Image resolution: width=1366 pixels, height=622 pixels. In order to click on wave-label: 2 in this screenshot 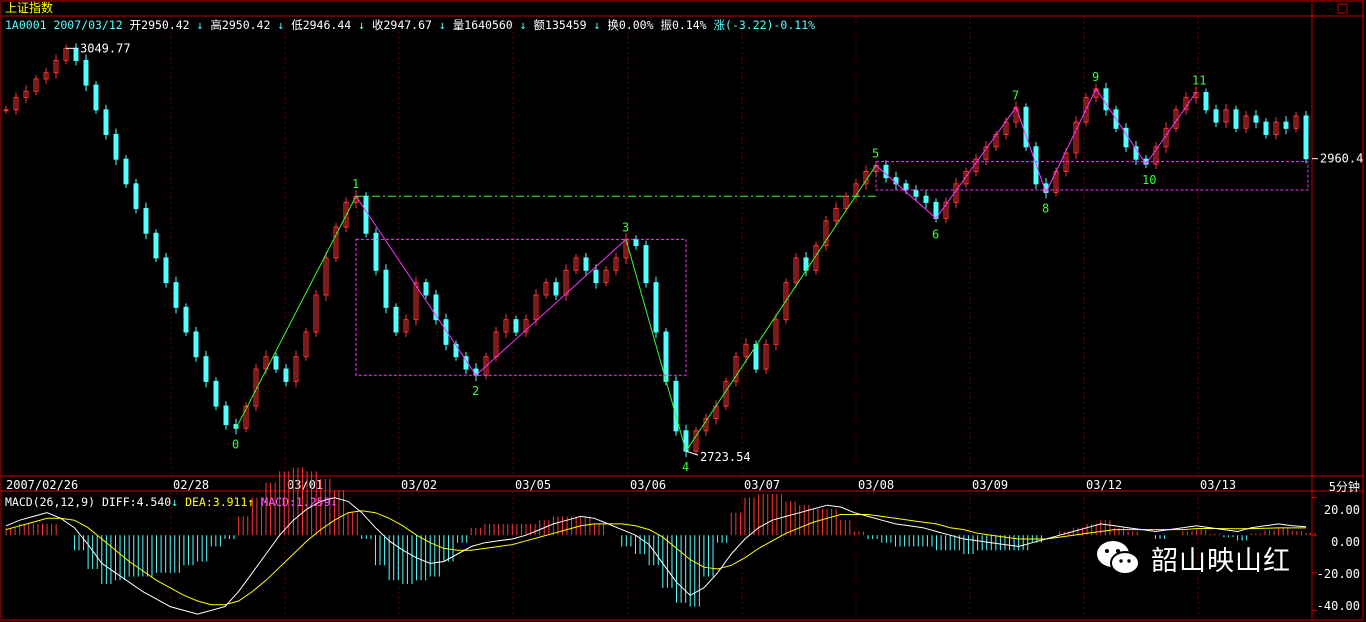, I will do `click(475, 391)`.